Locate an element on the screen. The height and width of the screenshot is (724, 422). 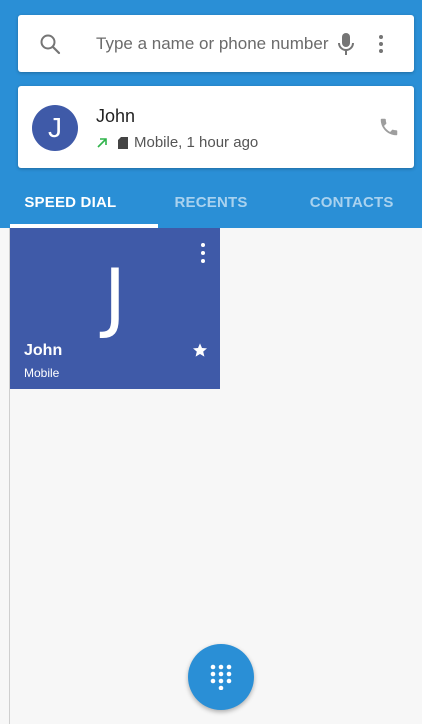
tab-recents: RECENTS is located at coordinates (211, 204).